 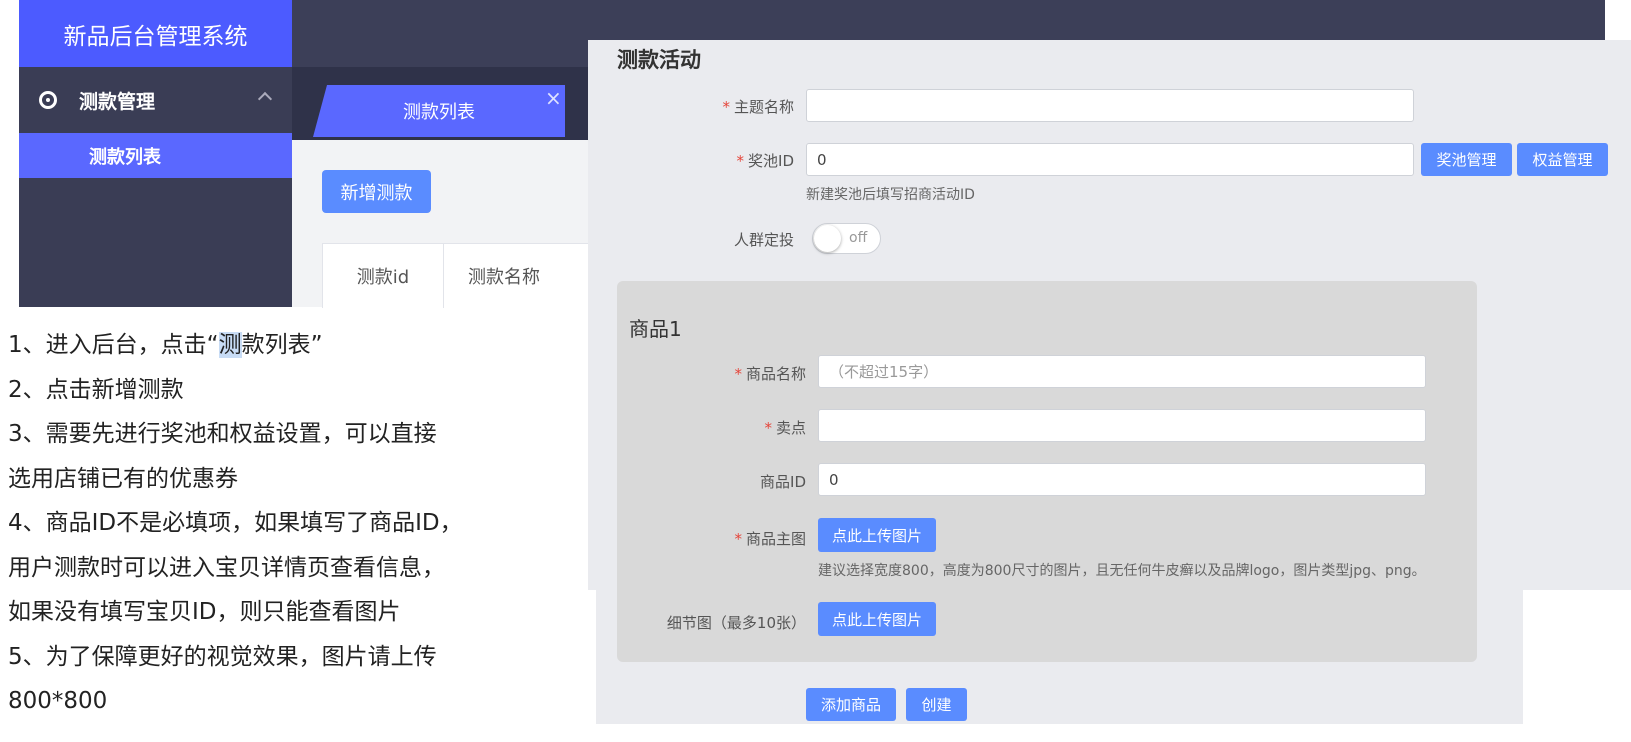 I want to click on toggle-knob, so click(x=827, y=238).